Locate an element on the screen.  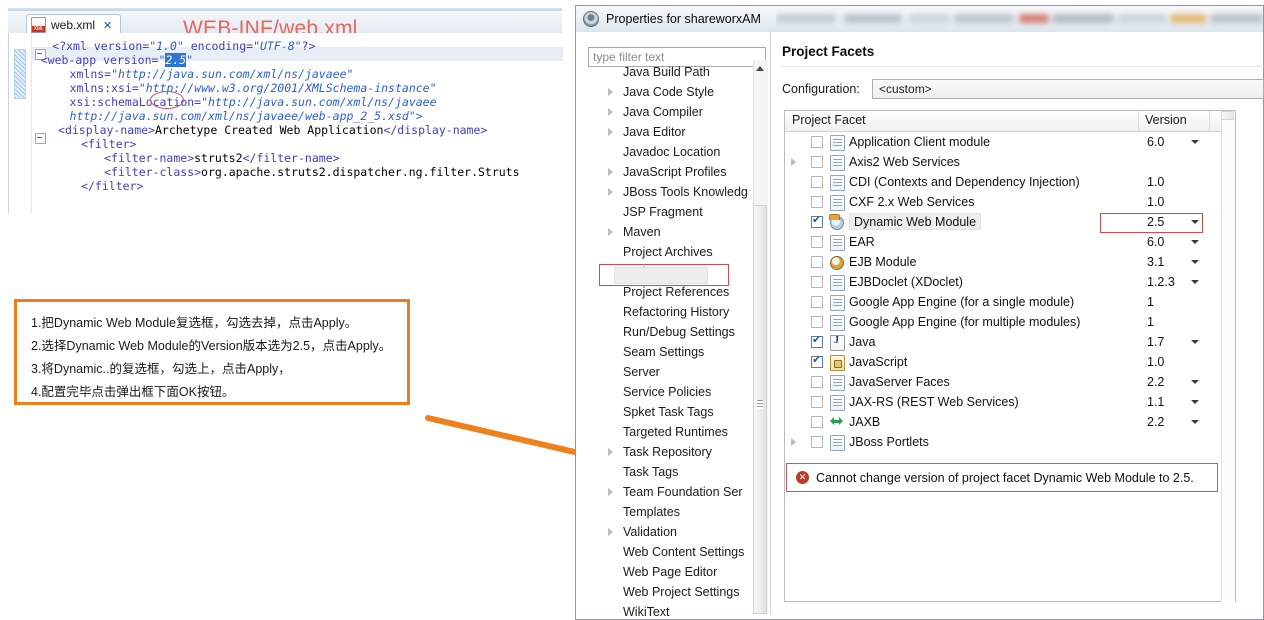
facet-version: 1.1 is located at coordinates (1155, 402).